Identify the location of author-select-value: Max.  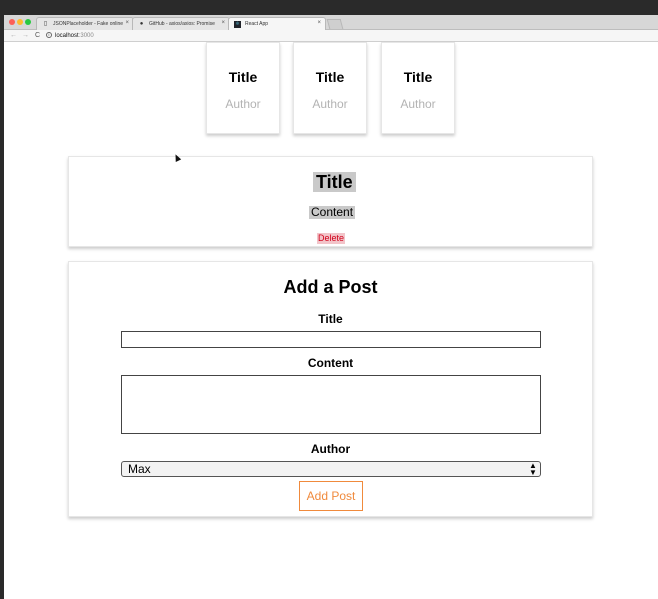
(139, 469).